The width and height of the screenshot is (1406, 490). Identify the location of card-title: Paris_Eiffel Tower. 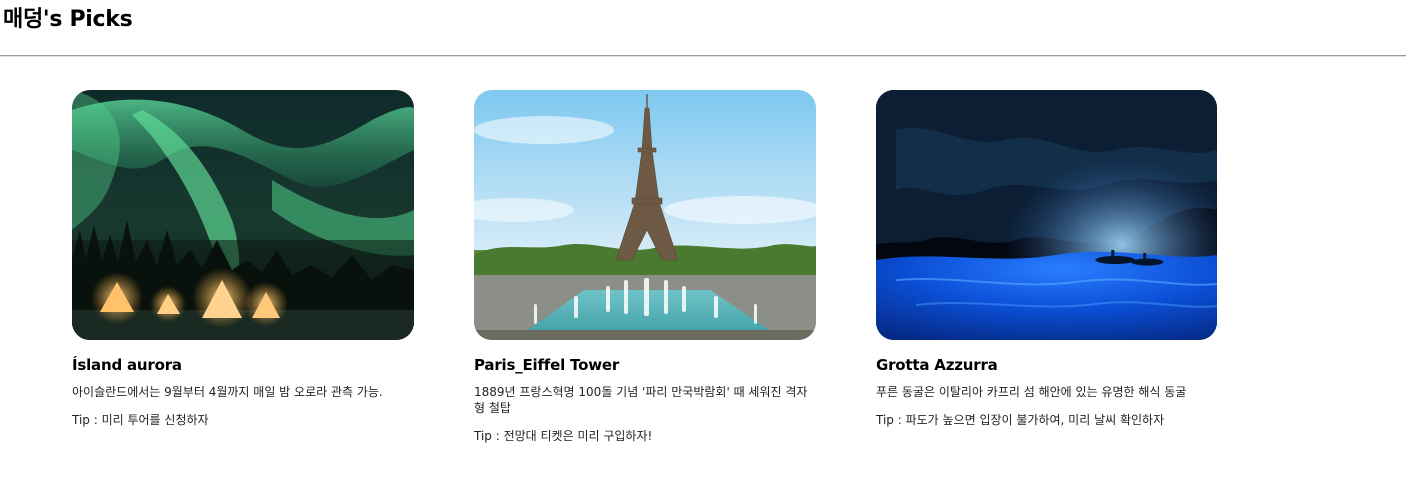
(645, 365).